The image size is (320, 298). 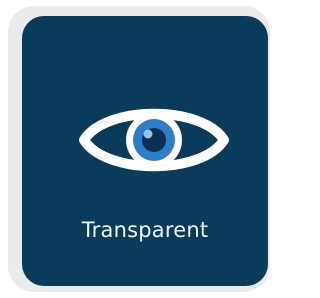 What do you see at coordinates (148, 134) in the screenshot?
I see `eye-highlight` at bounding box center [148, 134].